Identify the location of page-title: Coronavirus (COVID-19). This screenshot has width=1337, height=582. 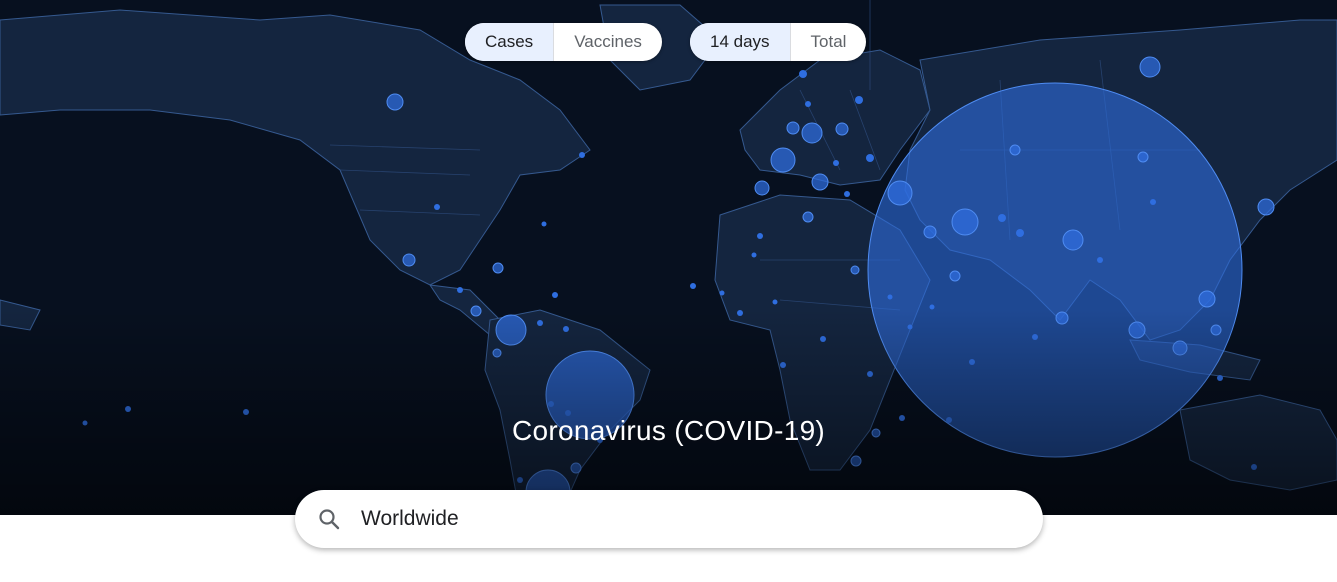
(668, 430).